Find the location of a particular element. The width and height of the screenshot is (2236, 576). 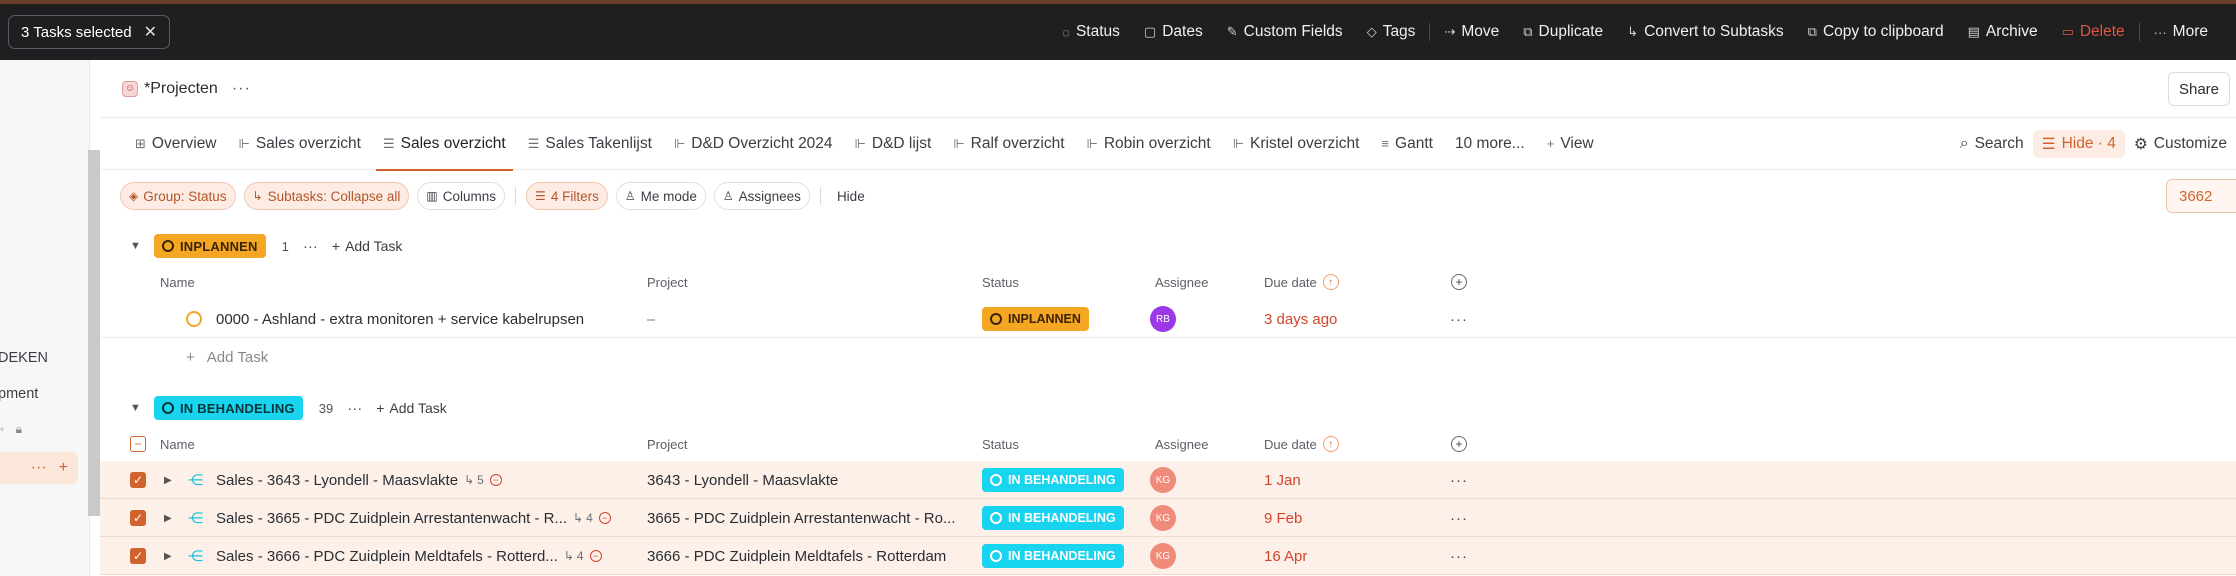

task-due-date: 1 Jan is located at coordinates (1282, 480).